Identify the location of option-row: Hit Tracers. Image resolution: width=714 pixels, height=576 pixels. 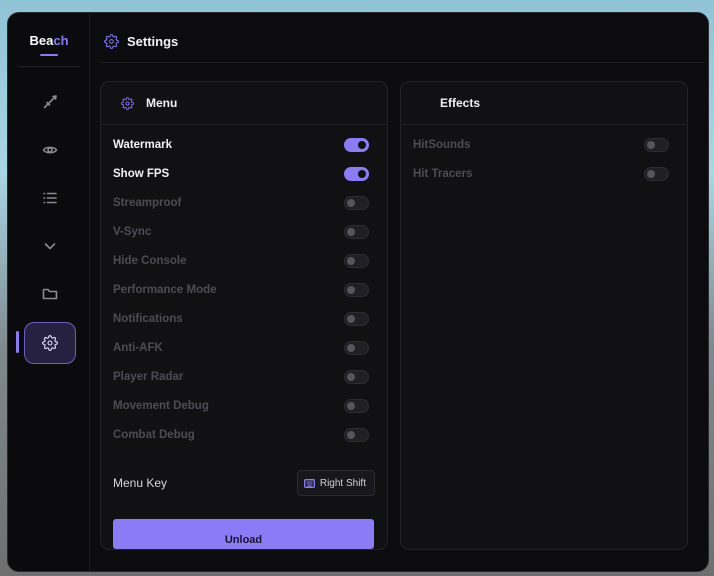
(541, 174).